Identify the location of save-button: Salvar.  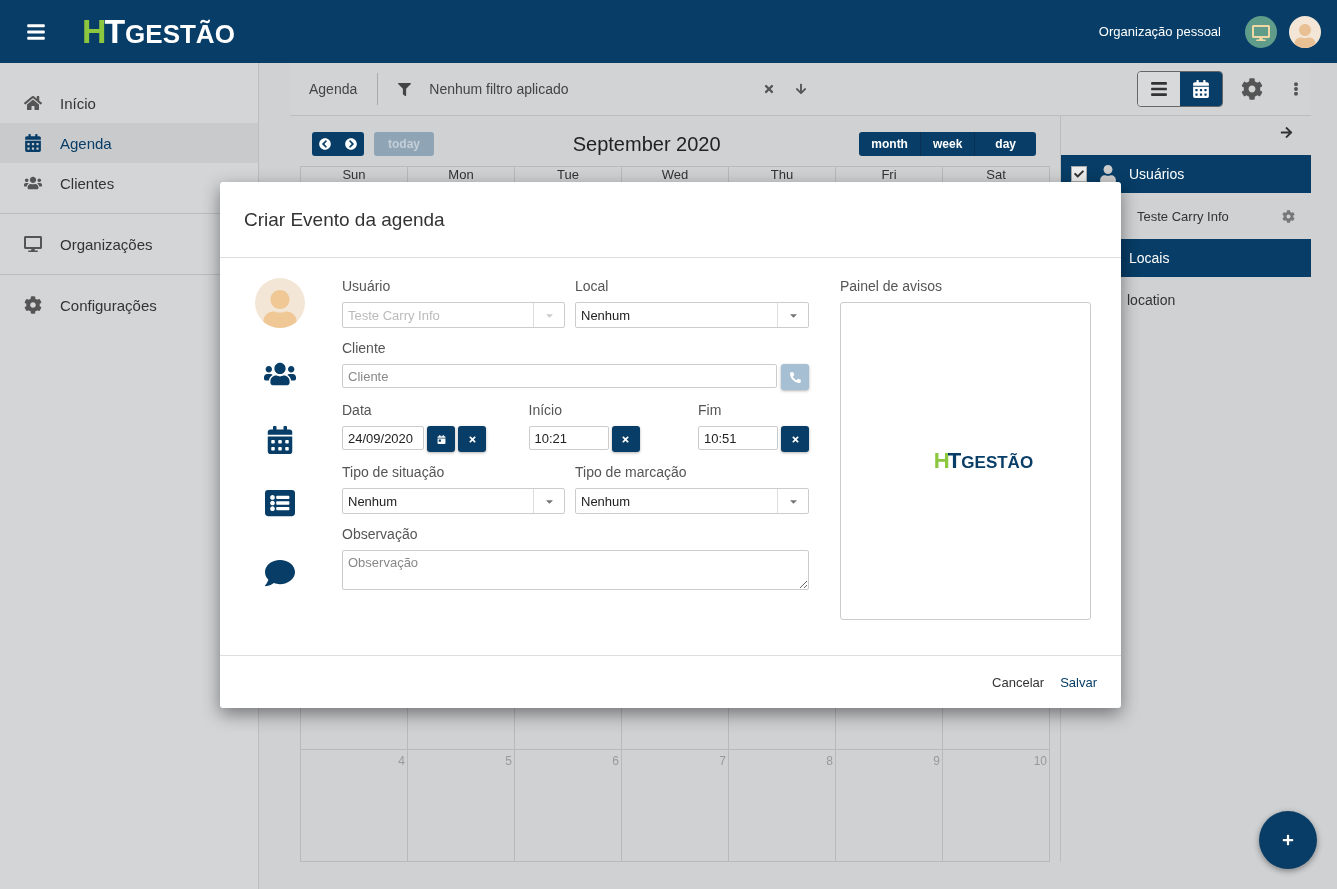
(1078, 682).